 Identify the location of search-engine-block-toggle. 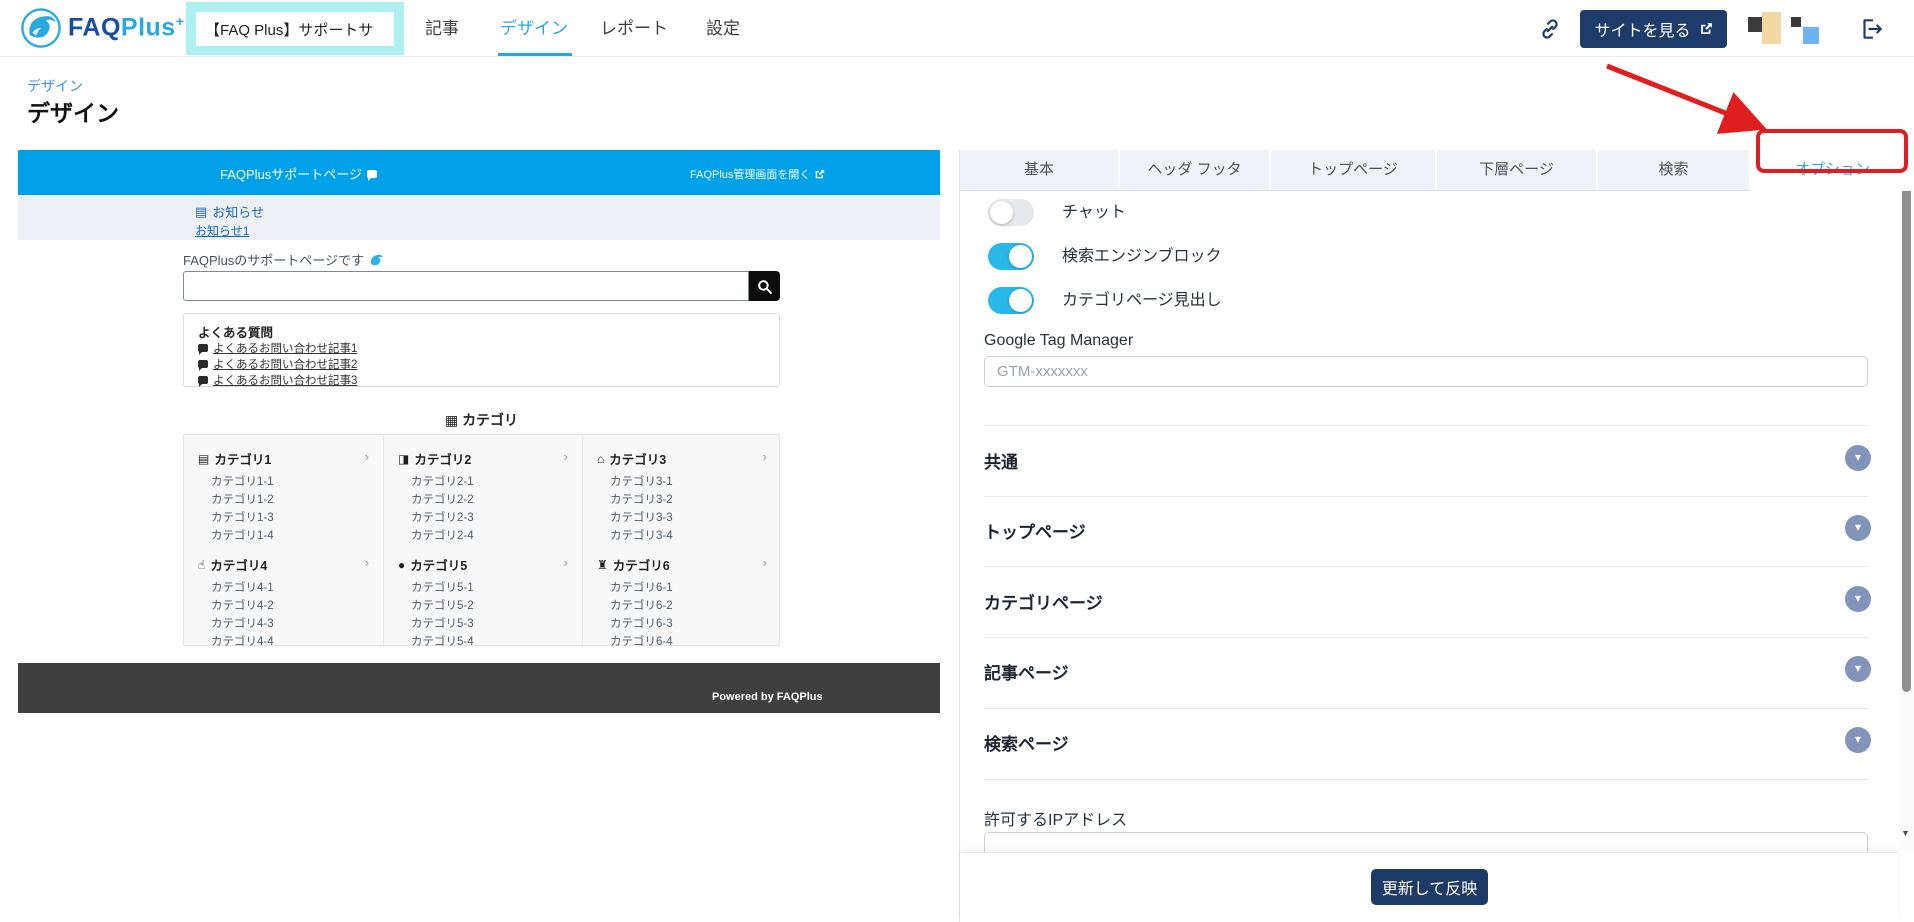
(1011, 256).